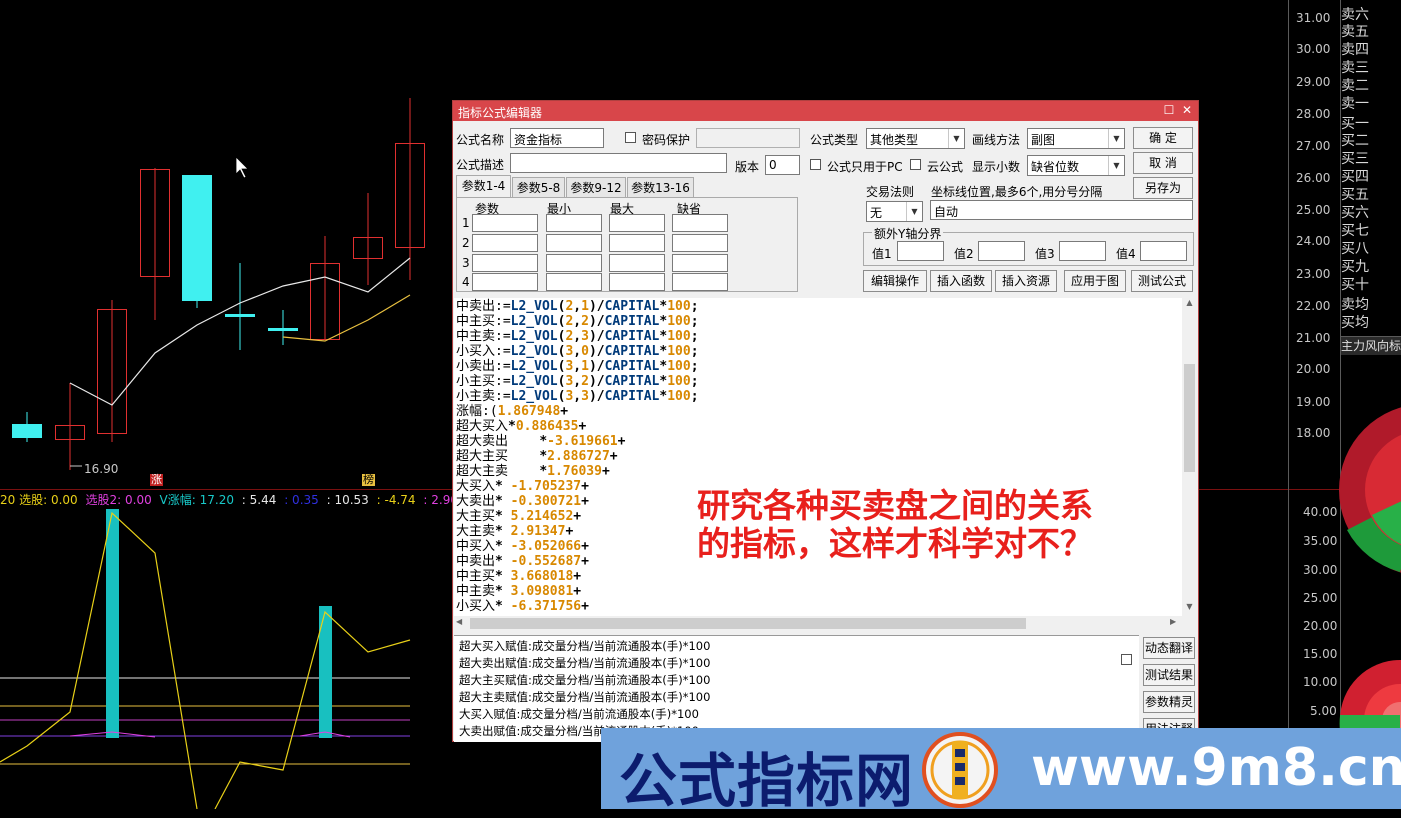 This screenshot has height=818, width=1401. Describe the element at coordinates (1076, 165) in the screenshot. I see `decimals-select: 缺省位数 ▼` at that location.